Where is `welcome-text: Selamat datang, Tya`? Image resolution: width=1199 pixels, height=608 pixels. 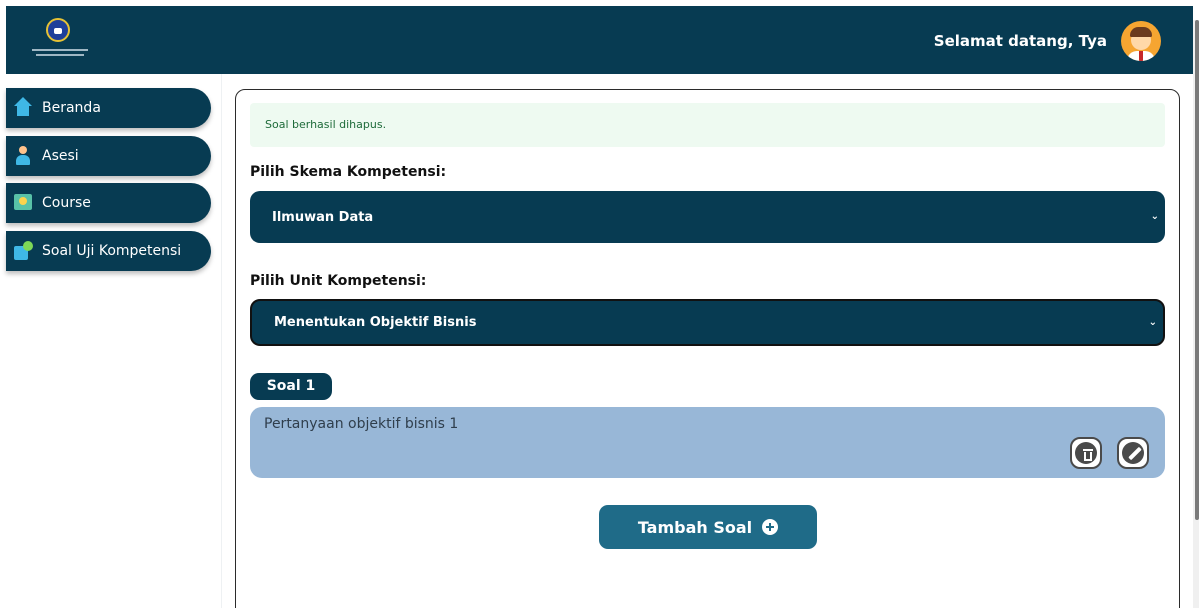
welcome-text: Selamat datang, Tya is located at coordinates (1020, 41).